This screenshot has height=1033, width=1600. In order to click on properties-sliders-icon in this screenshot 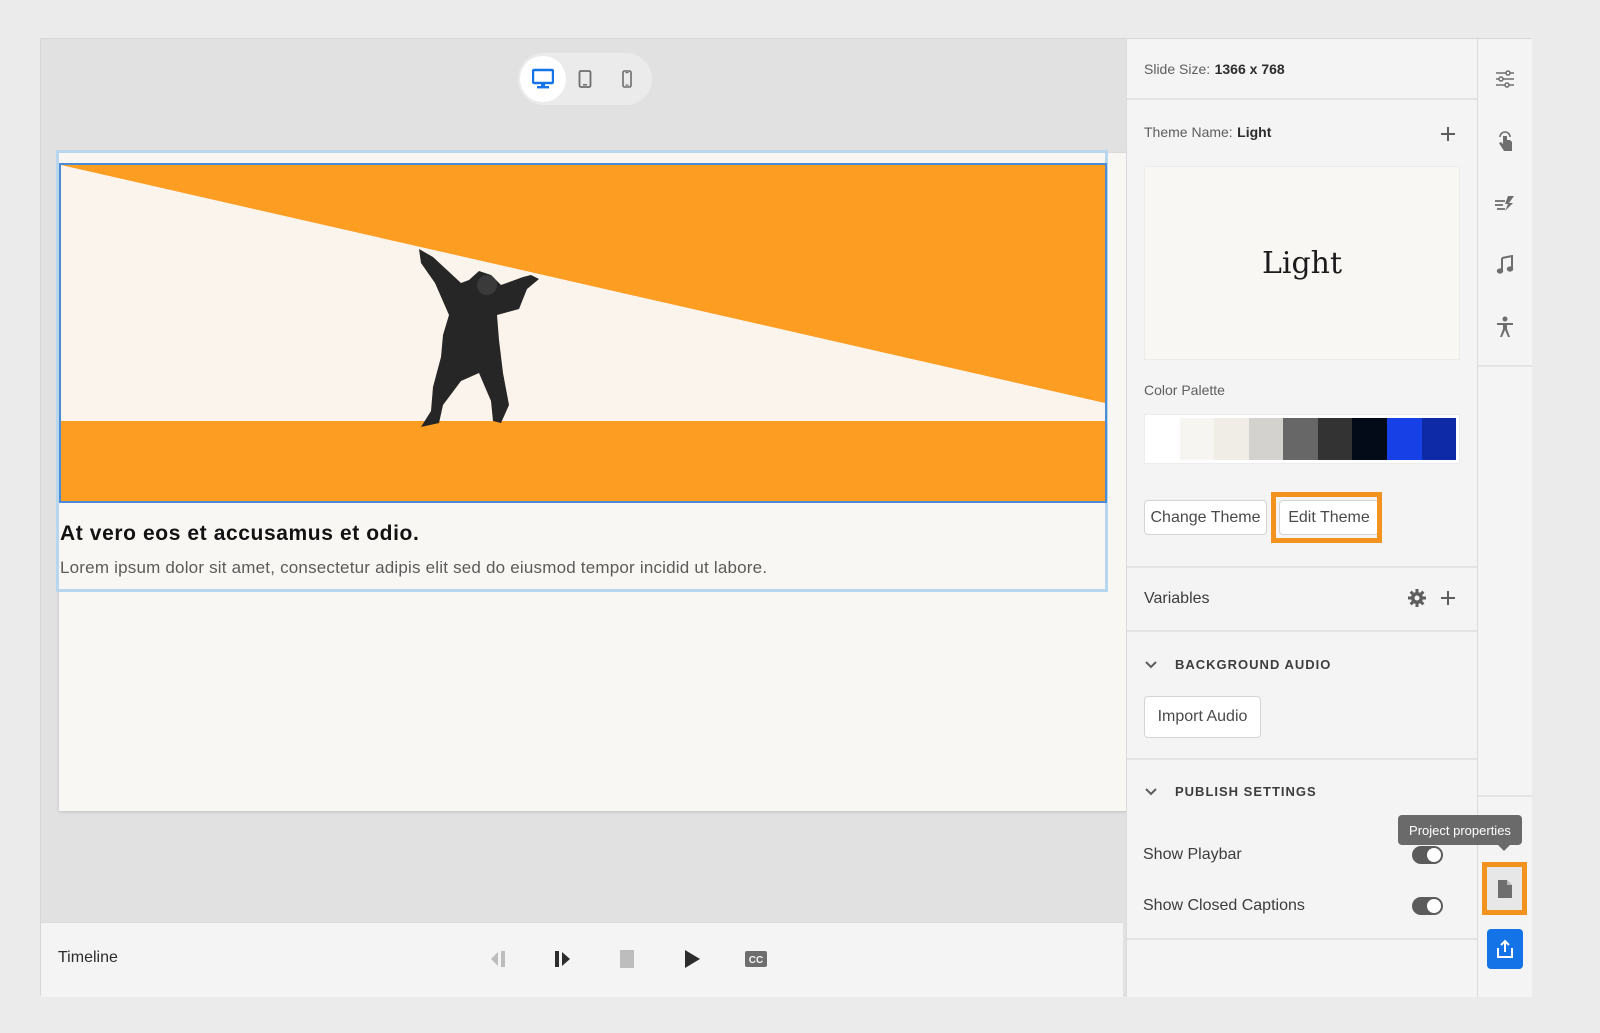, I will do `click(1505, 79)`.